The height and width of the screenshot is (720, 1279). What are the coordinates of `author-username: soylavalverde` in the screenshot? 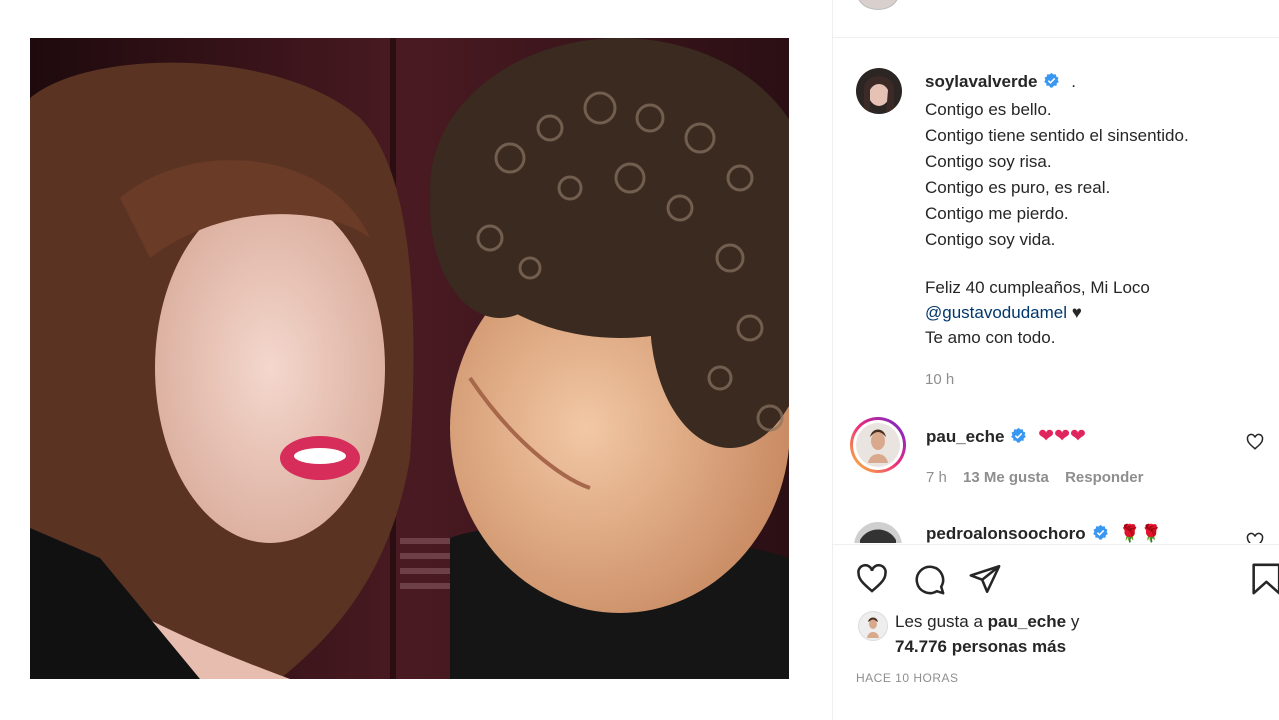 It's located at (981, 81).